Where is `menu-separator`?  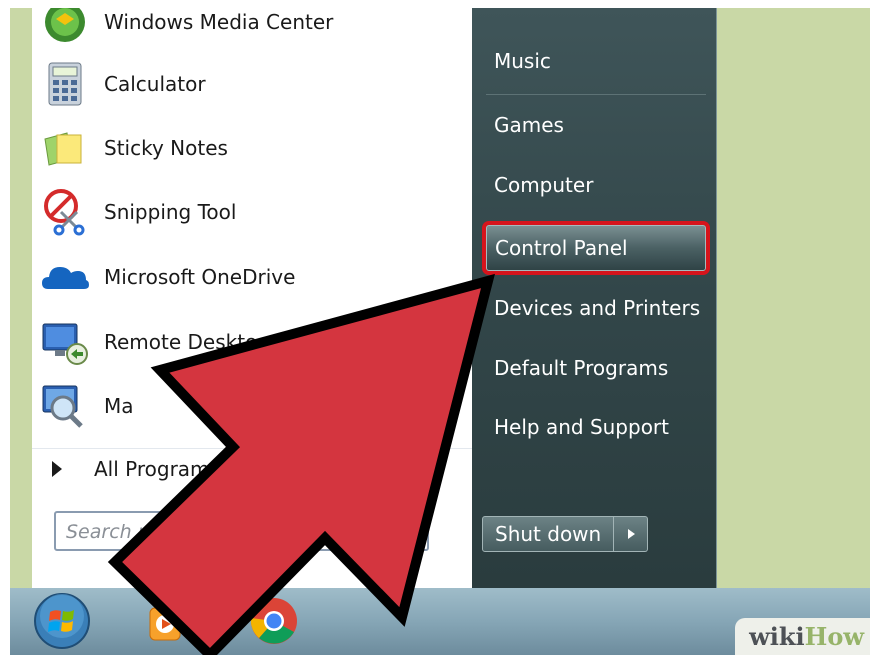 menu-separator is located at coordinates (596, 94).